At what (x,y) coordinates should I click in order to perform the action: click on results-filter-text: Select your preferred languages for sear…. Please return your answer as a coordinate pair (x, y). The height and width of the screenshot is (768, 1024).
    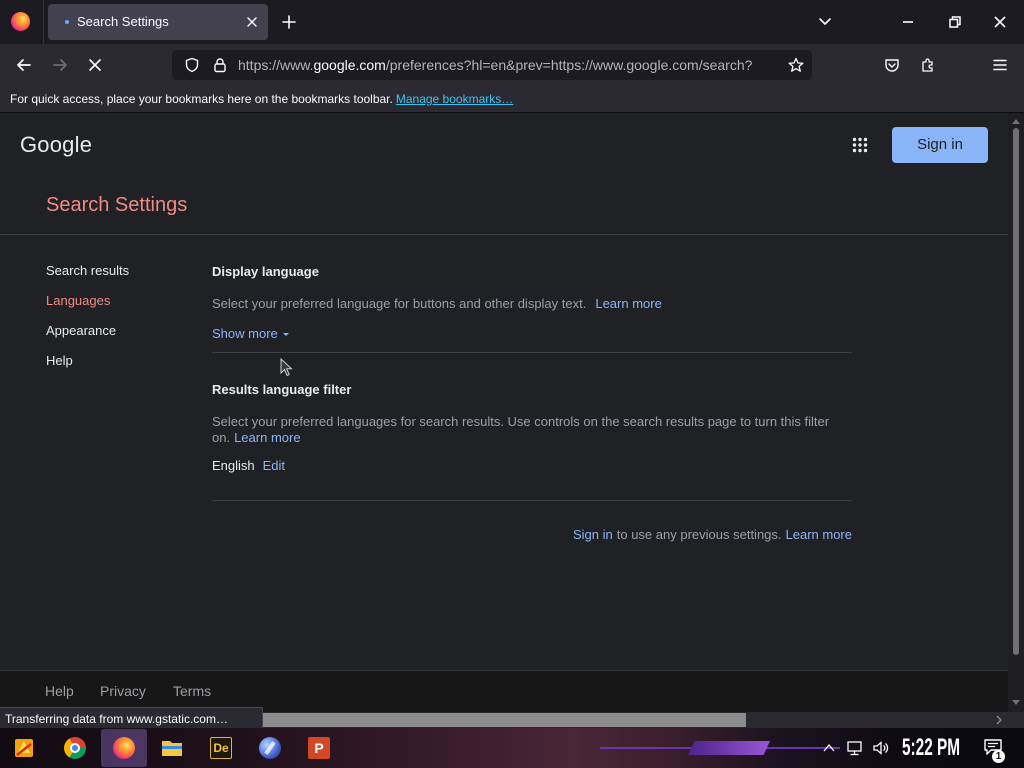
    Looking at the image, I should click on (521, 429).